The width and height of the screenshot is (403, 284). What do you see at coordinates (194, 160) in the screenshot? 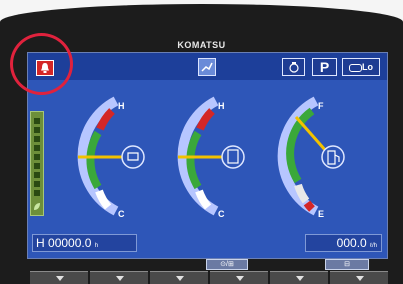
I see `hydraulic-green-zone` at bounding box center [194, 160].